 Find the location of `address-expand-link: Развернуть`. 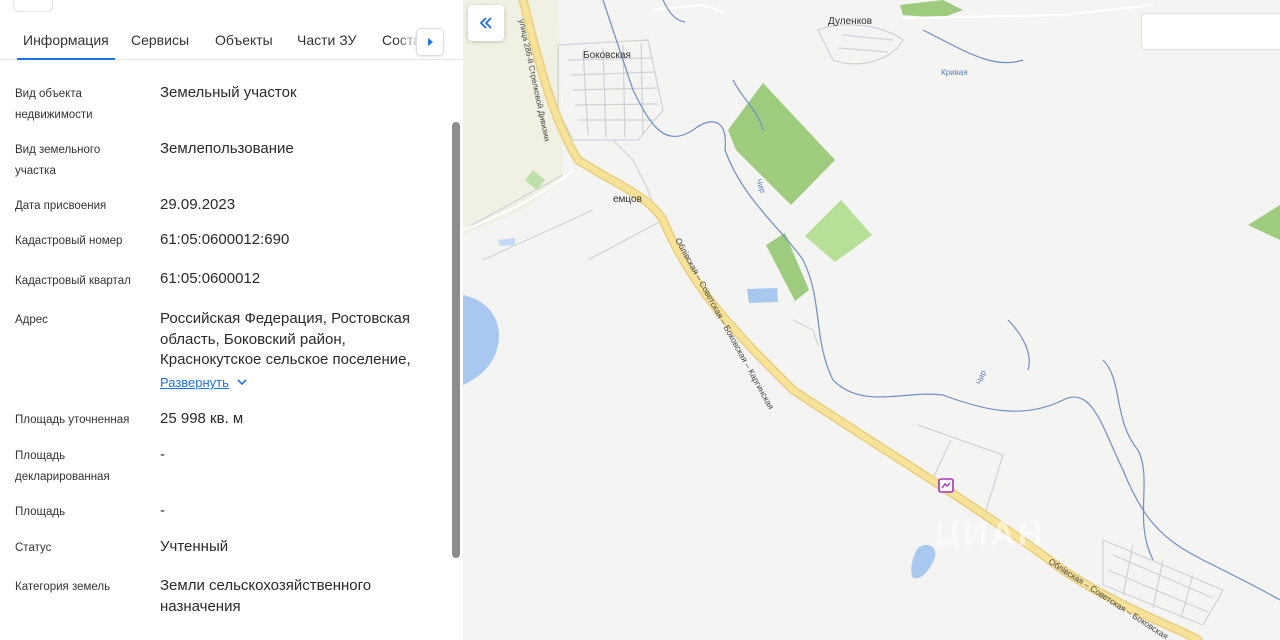

address-expand-link: Развернуть is located at coordinates (203, 382).